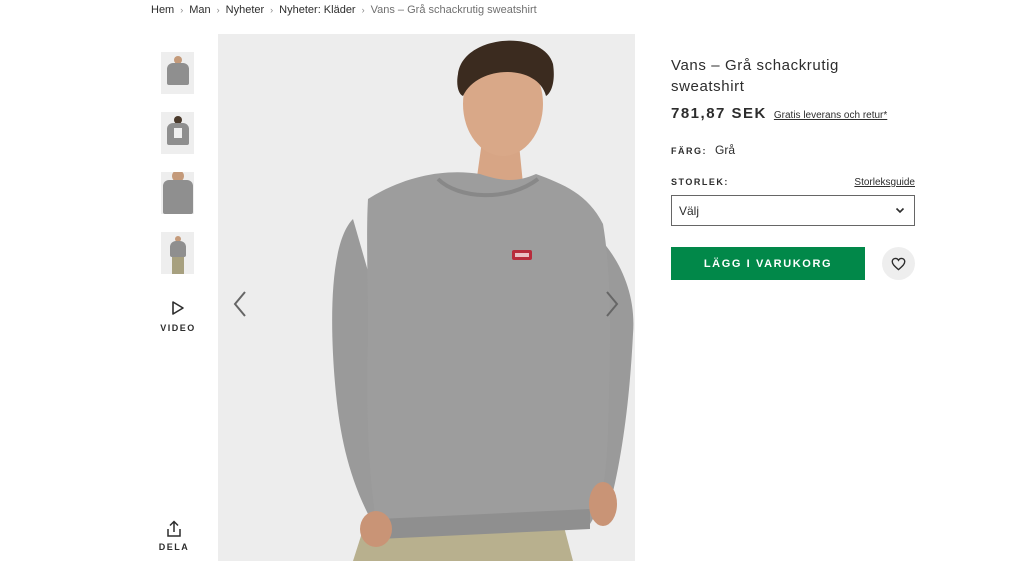  What do you see at coordinates (178, 265) in the screenshot?
I see `thumbnail-model-trousers` at bounding box center [178, 265].